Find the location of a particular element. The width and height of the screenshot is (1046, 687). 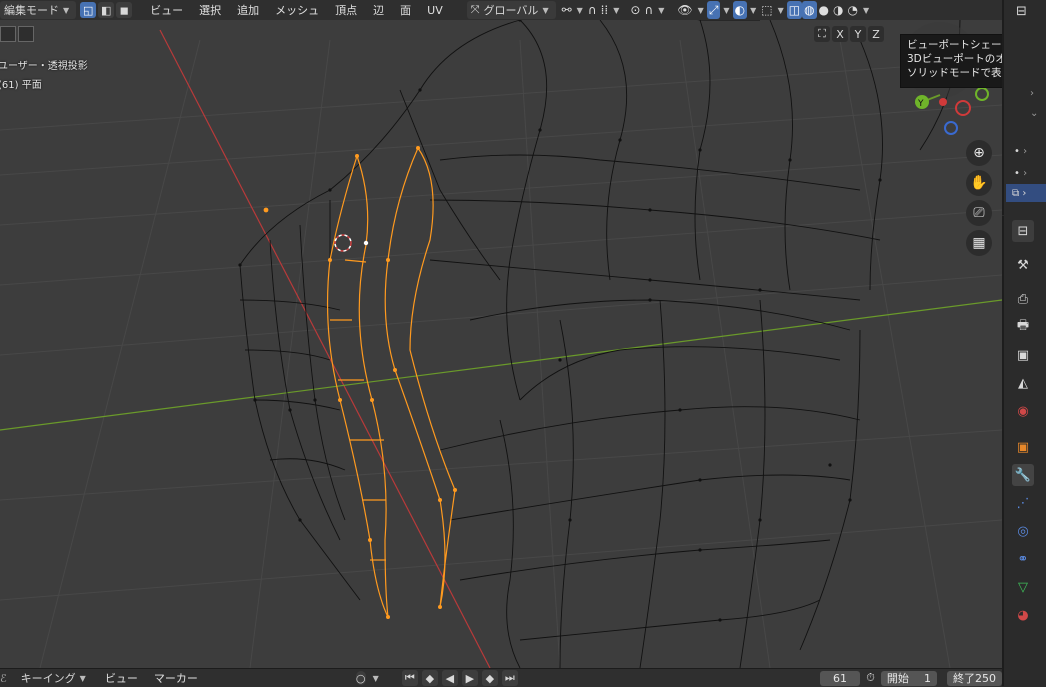

view-layer-tab-icon: ▣ is located at coordinates (1023, 355).